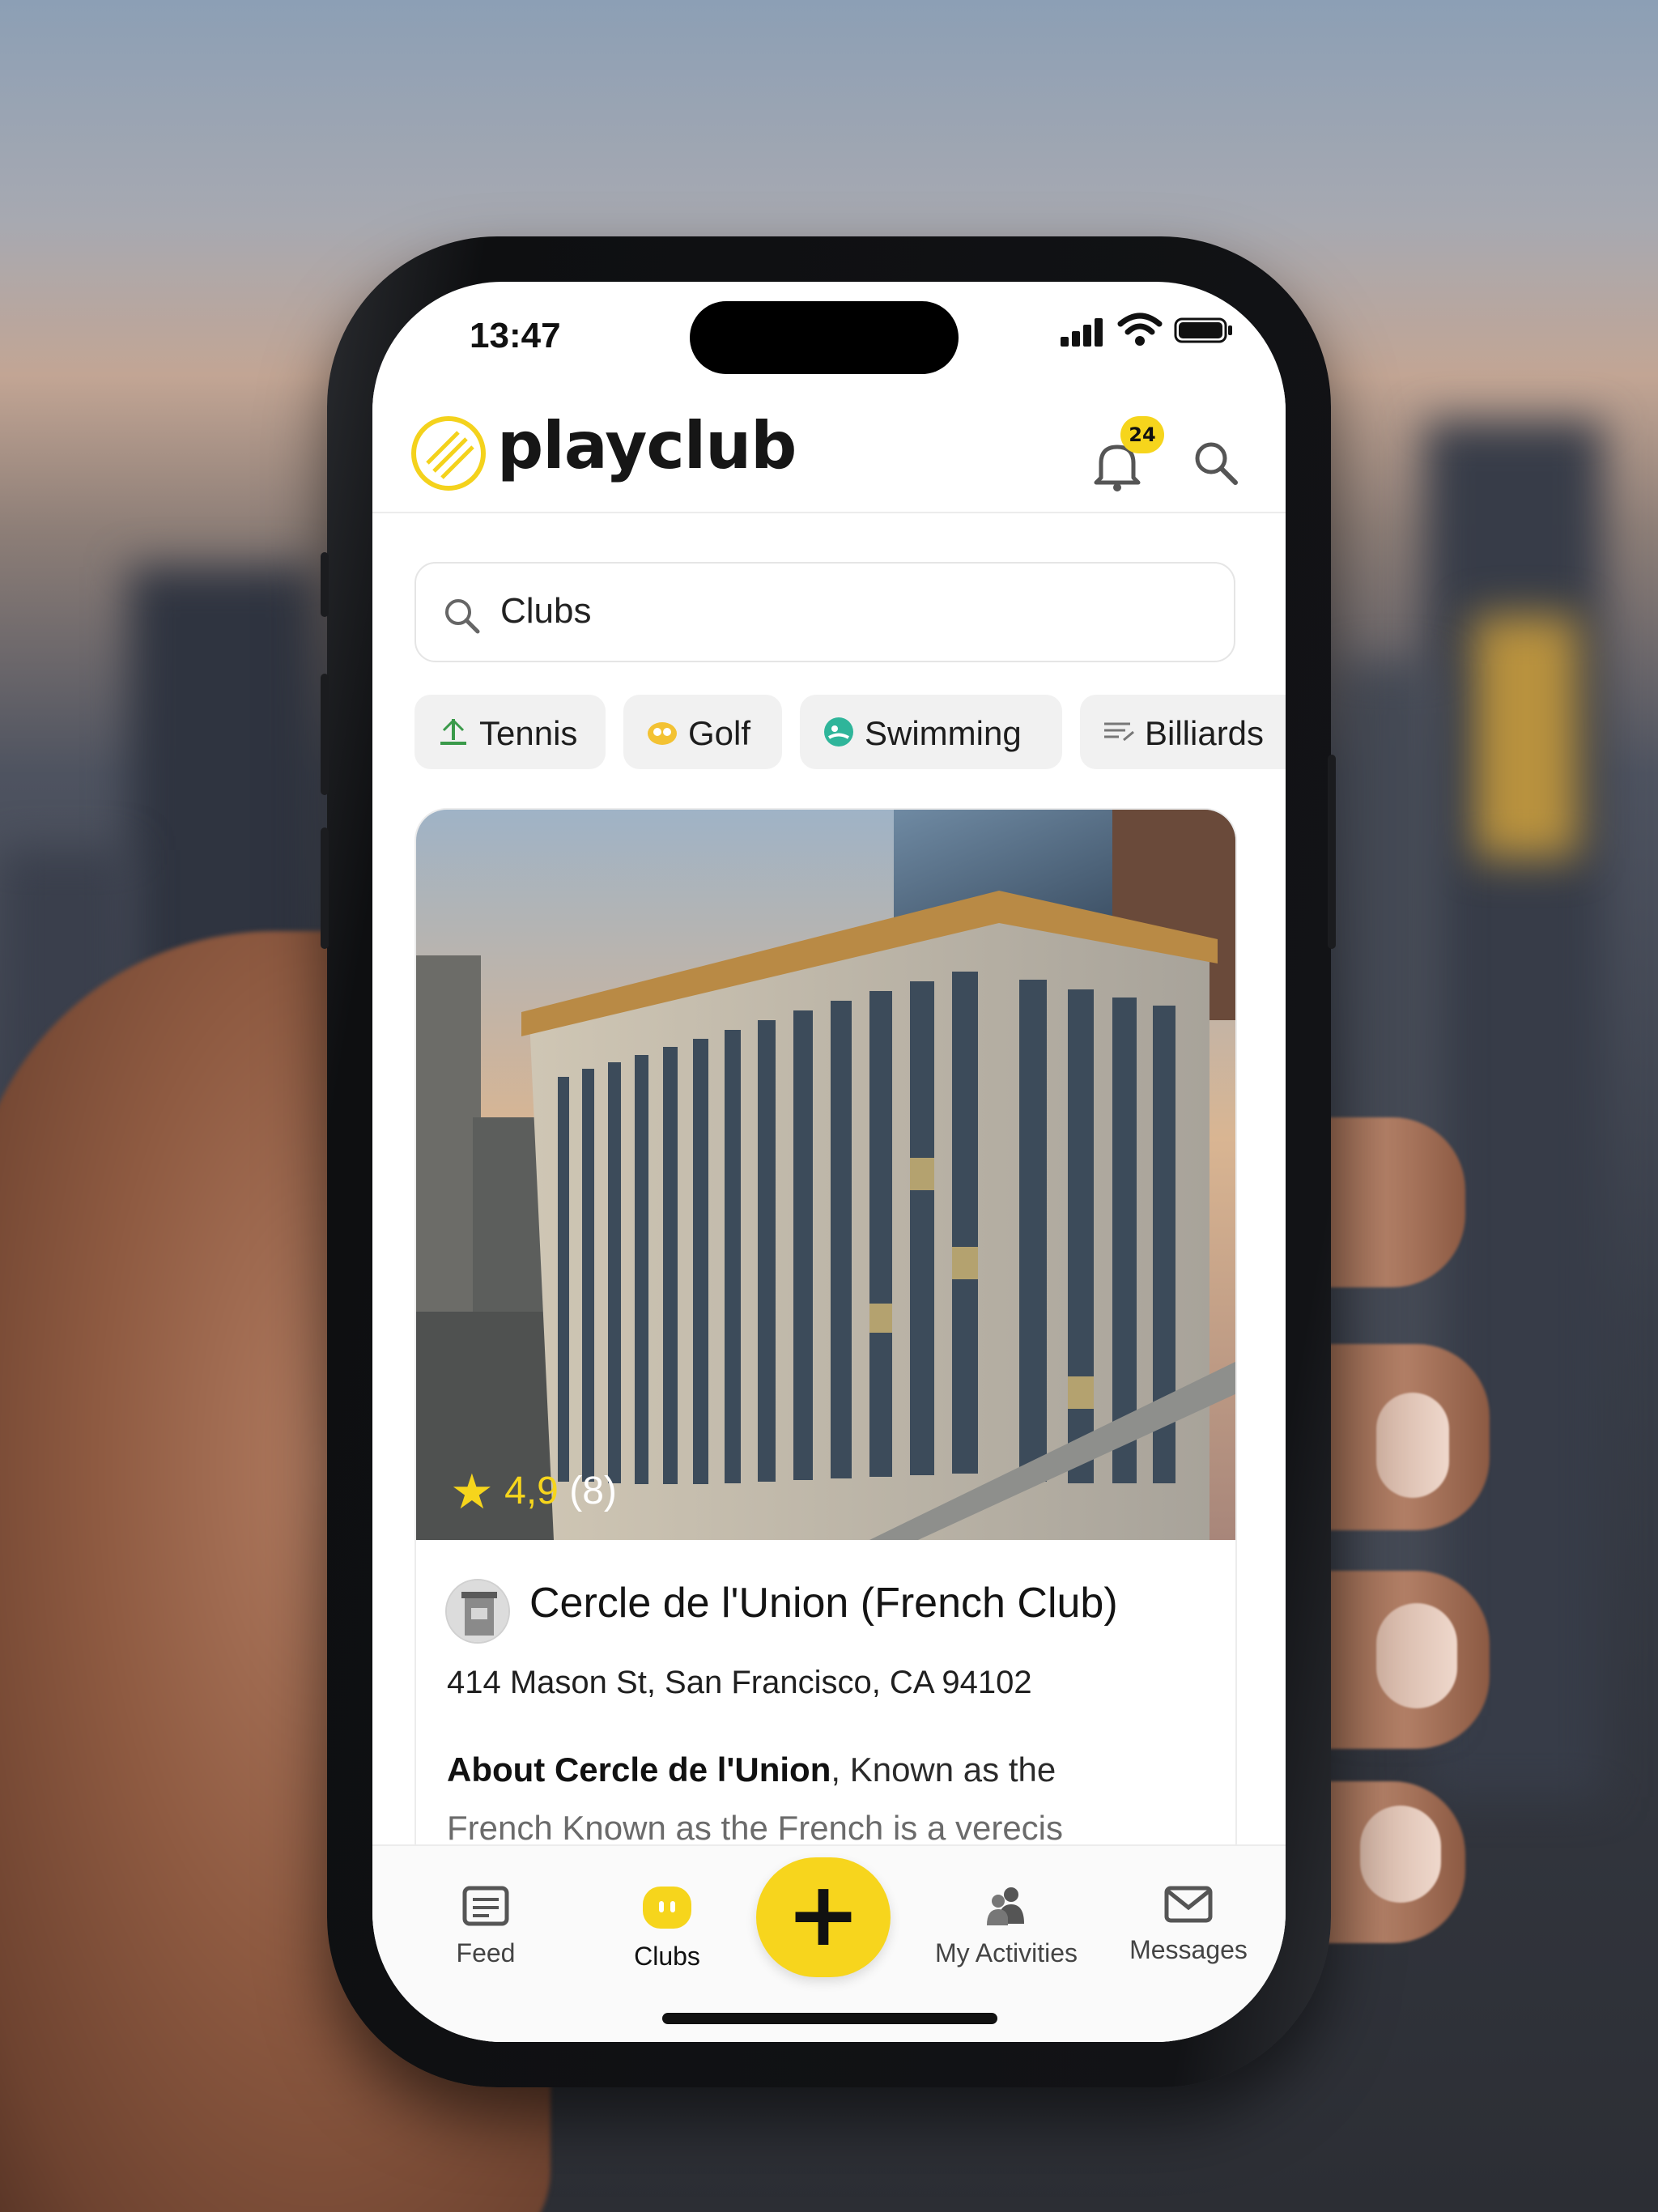 This screenshot has width=1658, height=2212. What do you see at coordinates (823, 1604) in the screenshot?
I see `club-name: Cercle de l'Union (French Club)` at bounding box center [823, 1604].